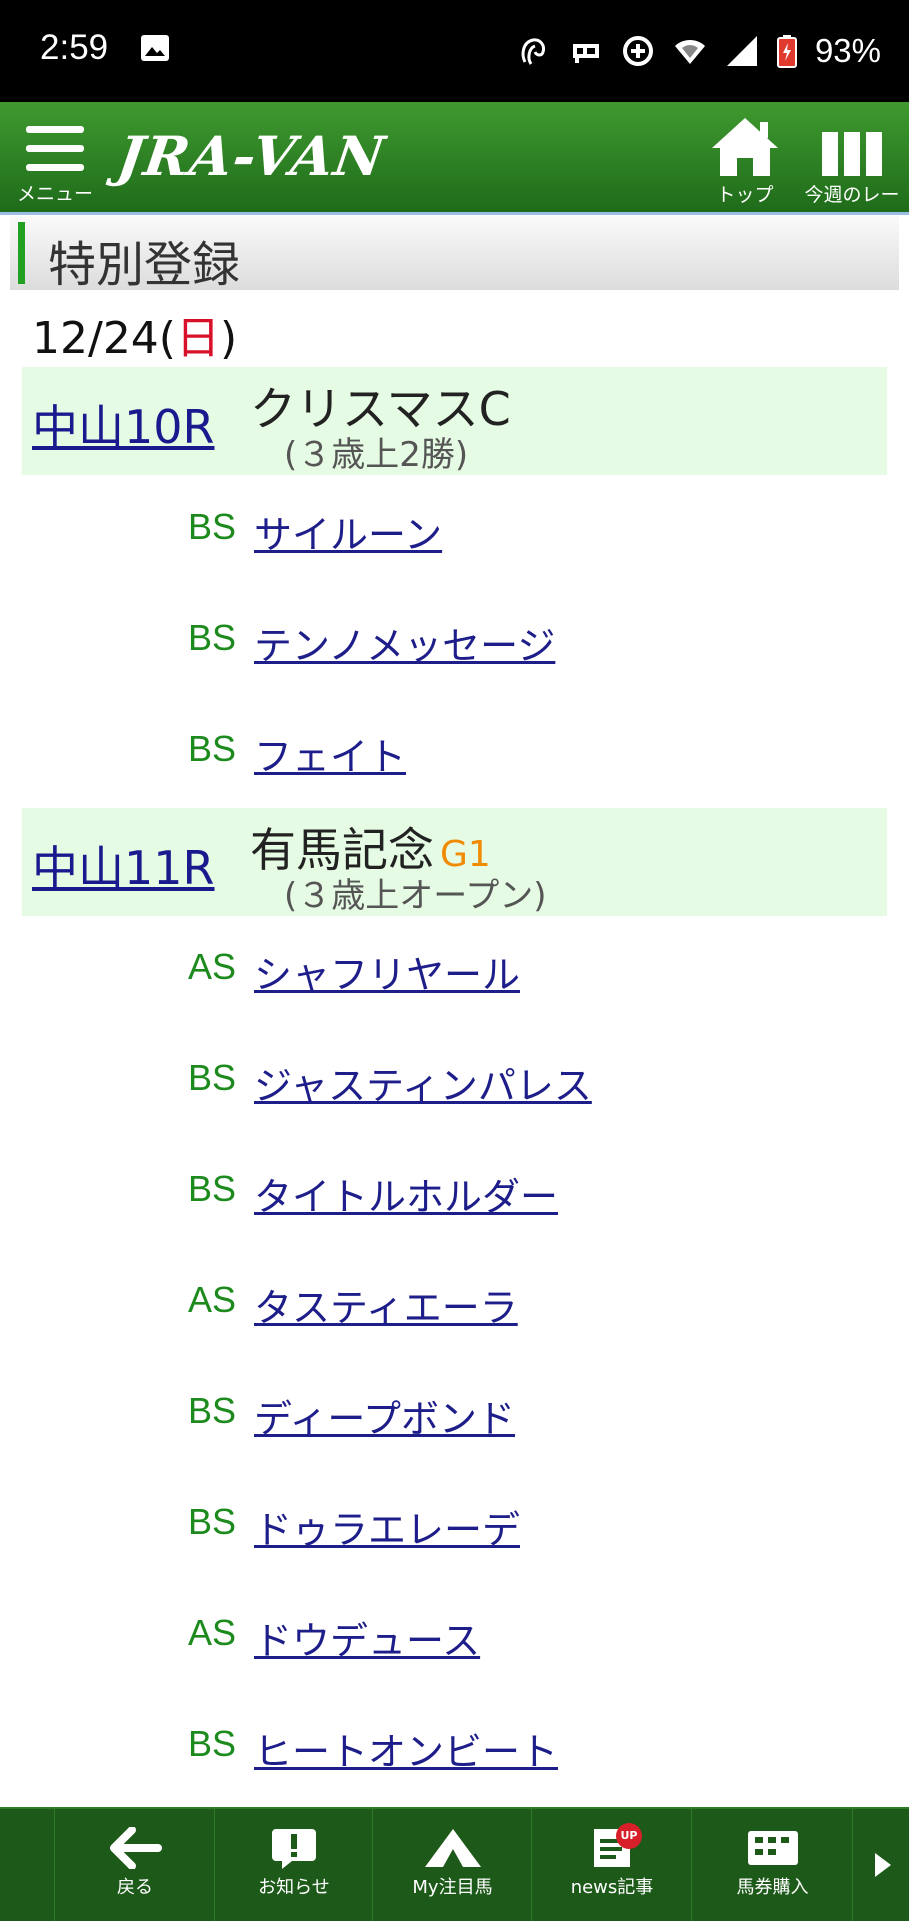 This screenshot has height=1925, width=909. Describe the element at coordinates (387, 971) in the screenshot. I see `horse-link: シャフリヤール` at that location.